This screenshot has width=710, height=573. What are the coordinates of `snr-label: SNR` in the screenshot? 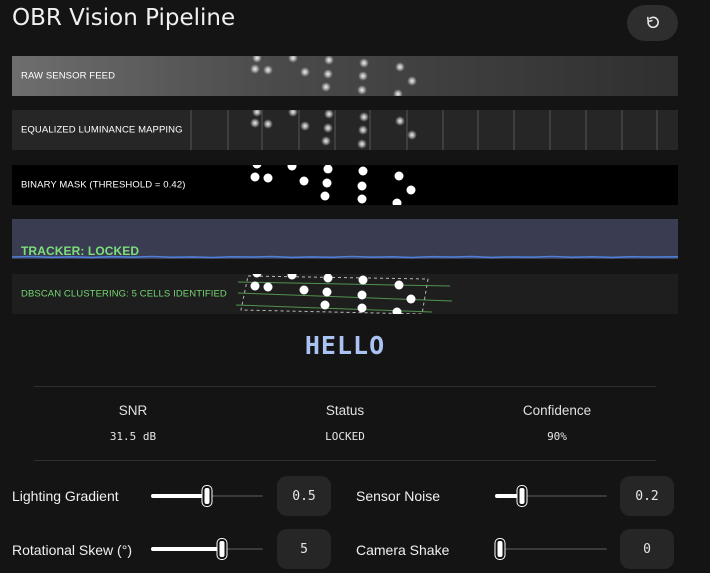 It's located at (133, 410).